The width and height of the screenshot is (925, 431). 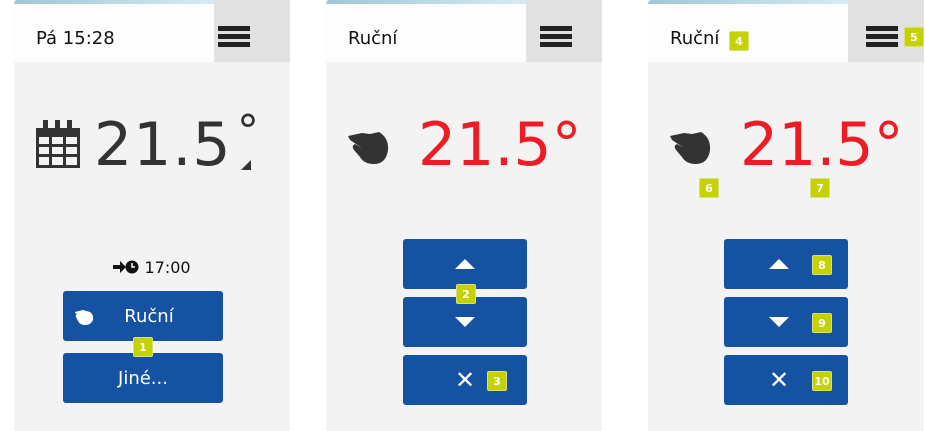 I want to click on next-schedule: 17:00, so click(x=152, y=267).